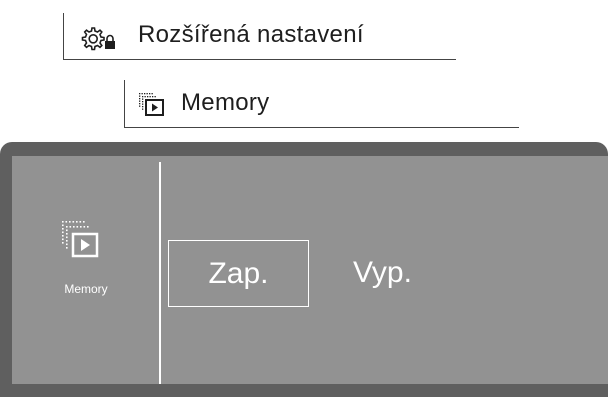 This screenshot has height=397, width=608. I want to click on sidebar-label: Memory, so click(86, 289).